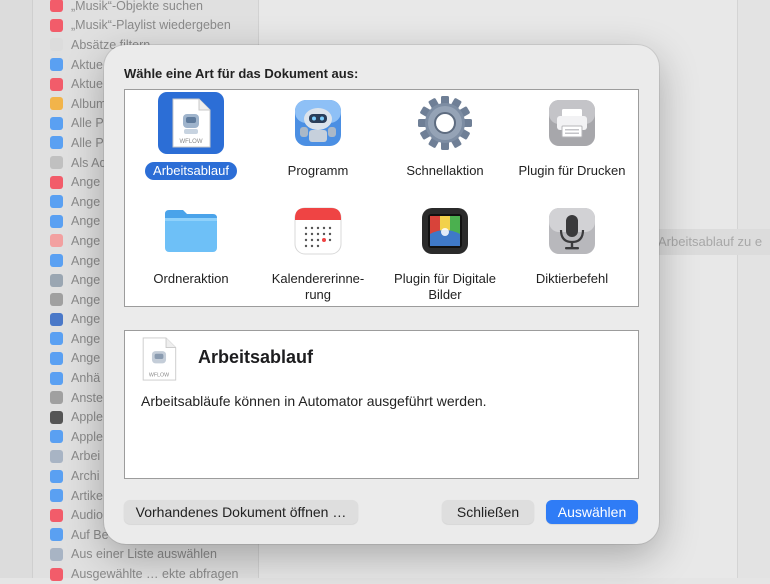 This screenshot has height=584, width=770. I want to click on type-label: Arbeitsablauf, so click(191, 171).